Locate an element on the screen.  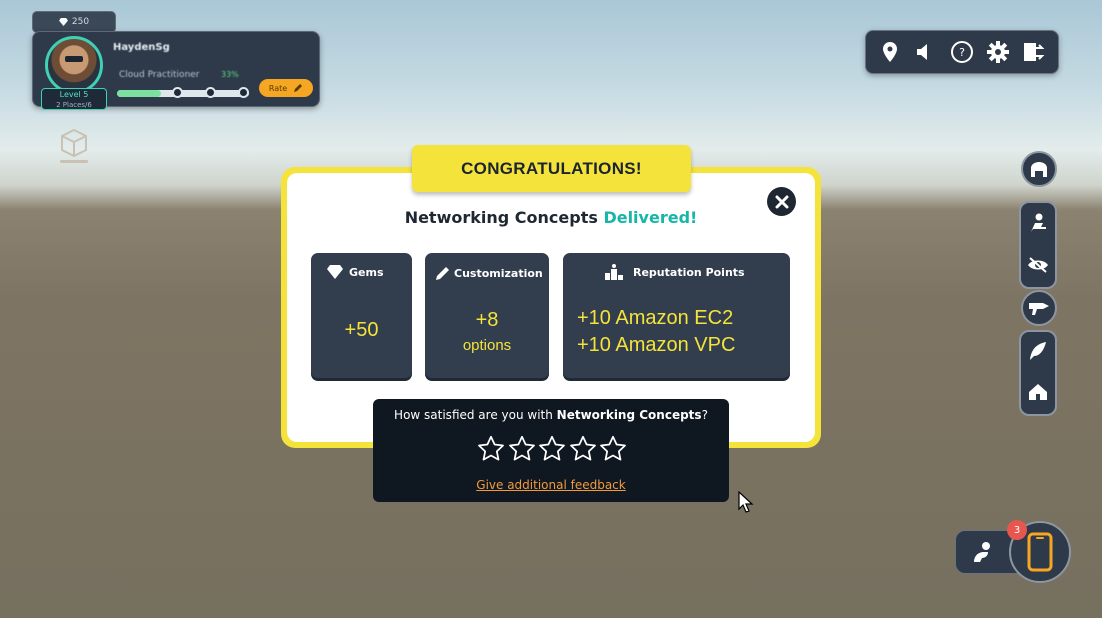
level-sub-label: 2 Places/6 is located at coordinates (74, 105).